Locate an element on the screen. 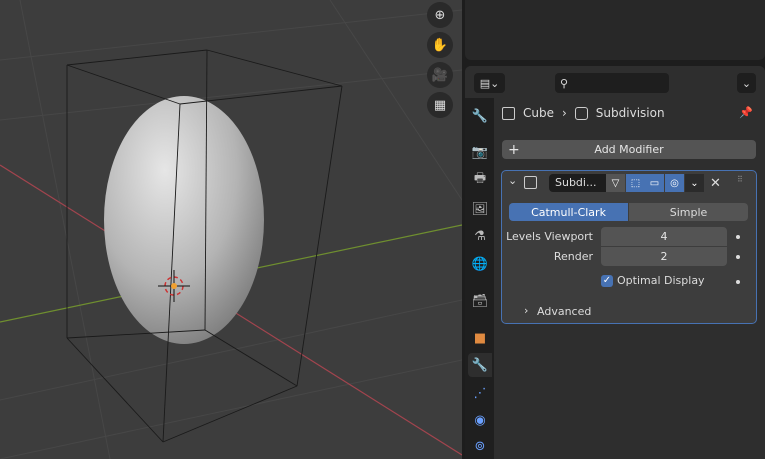 Image resolution: width=765 pixels, height=459 pixels. subdivided-mesh is located at coordinates (184, 220).